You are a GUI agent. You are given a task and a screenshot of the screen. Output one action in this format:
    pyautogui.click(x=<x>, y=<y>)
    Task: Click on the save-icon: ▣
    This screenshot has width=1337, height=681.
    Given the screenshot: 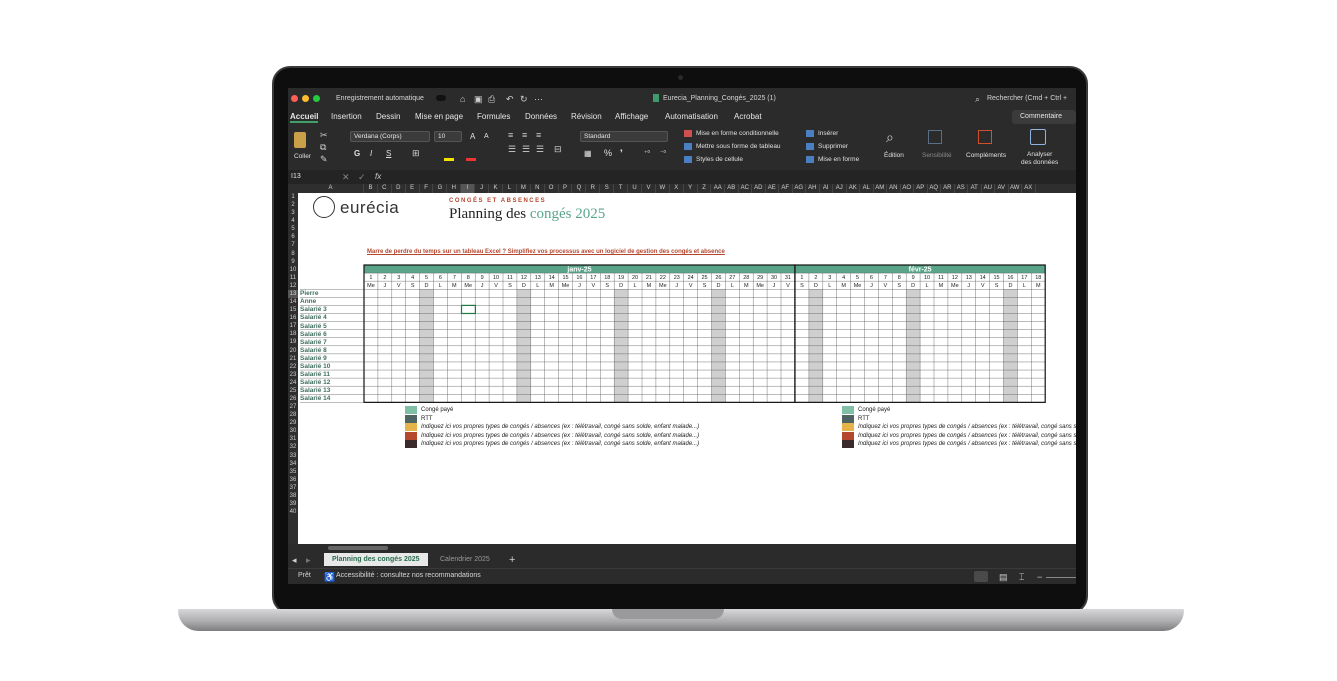 What is the action you would take?
    pyautogui.click(x=478, y=99)
    